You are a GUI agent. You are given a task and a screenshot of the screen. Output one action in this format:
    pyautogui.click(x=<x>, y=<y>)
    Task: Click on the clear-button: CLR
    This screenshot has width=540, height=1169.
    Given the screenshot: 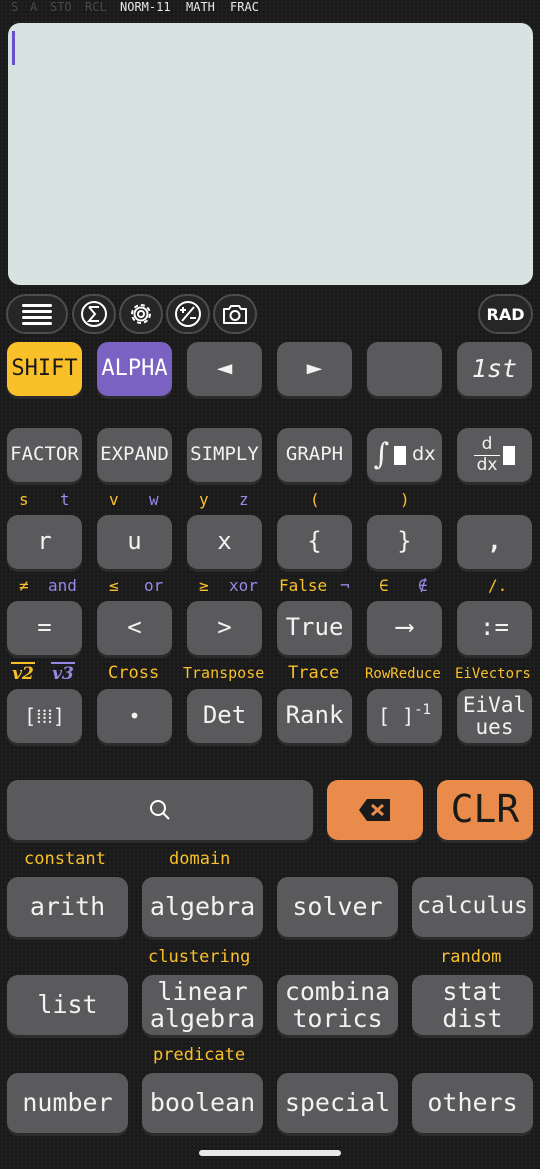 What is the action you would take?
    pyautogui.click(x=485, y=810)
    